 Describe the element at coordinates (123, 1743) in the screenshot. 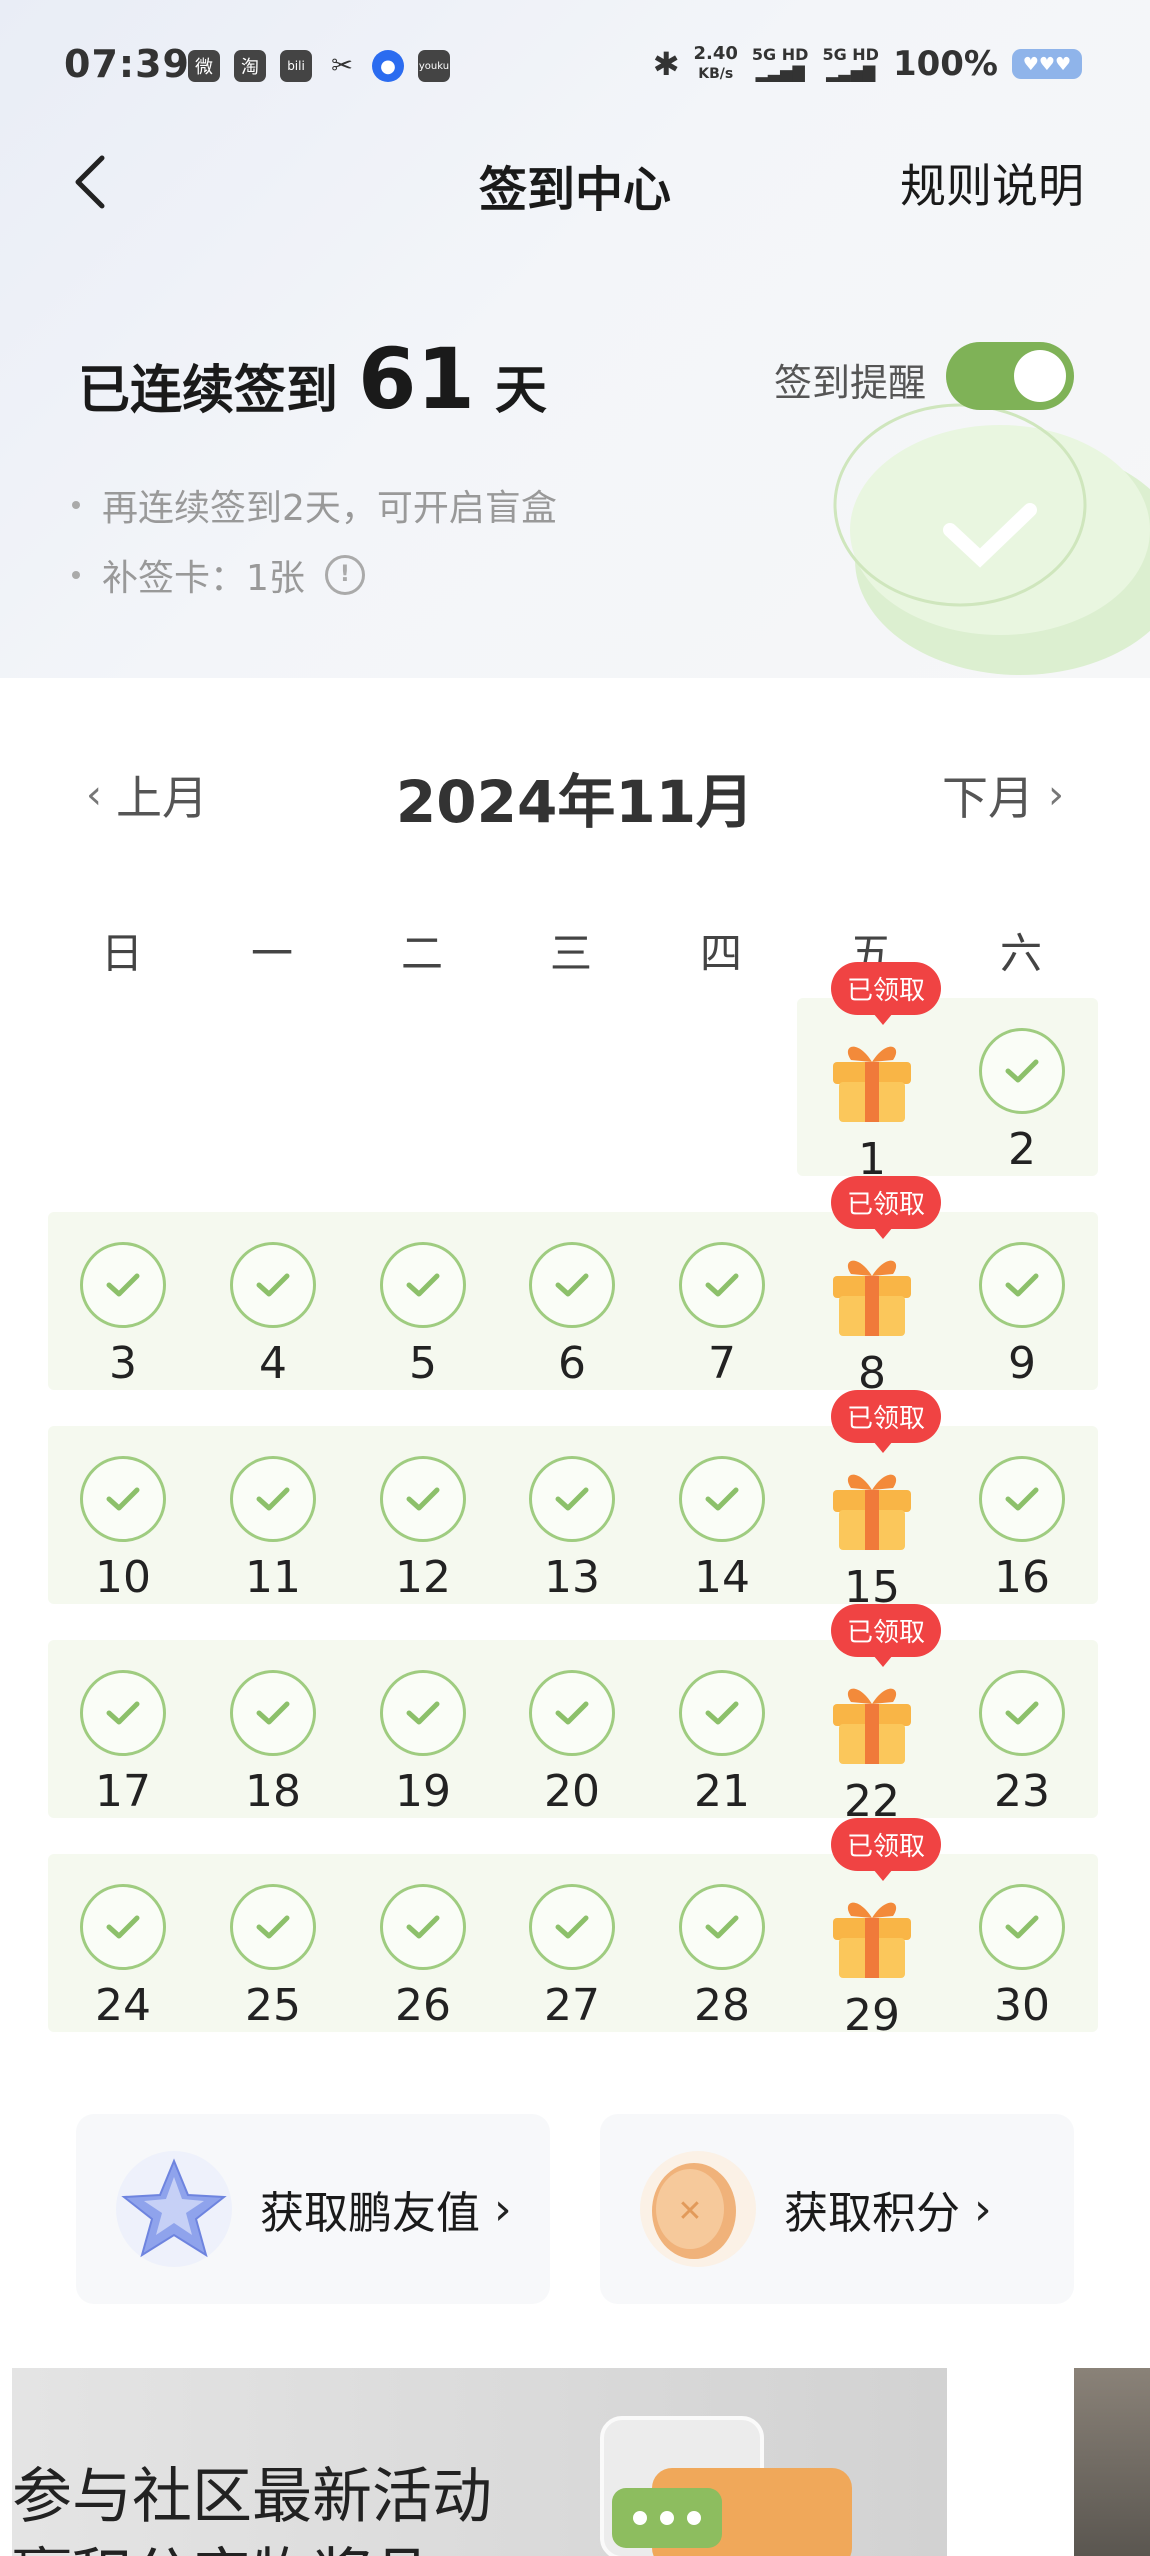

I see `calendar-day: 17` at that location.